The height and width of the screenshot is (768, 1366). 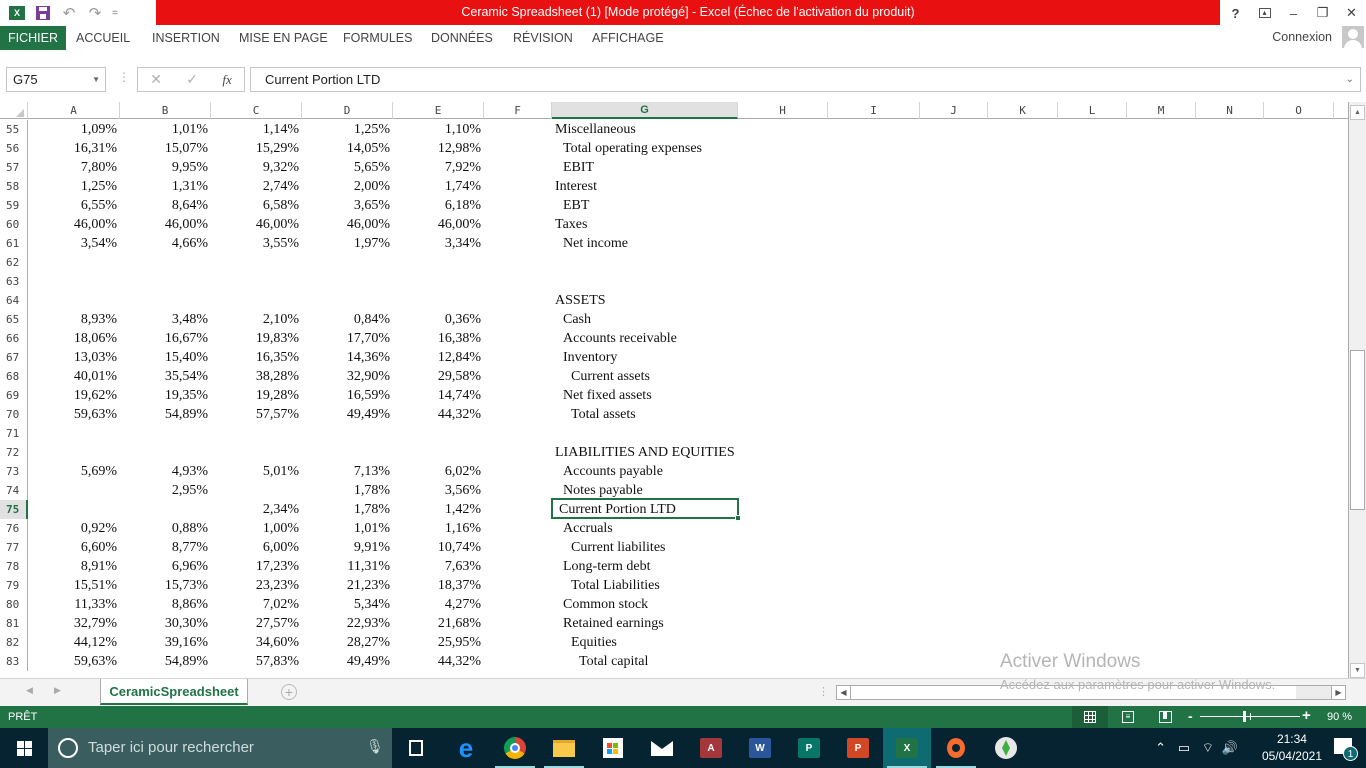 What do you see at coordinates (564, 748) in the screenshot?
I see `taskbar-file-explorer` at bounding box center [564, 748].